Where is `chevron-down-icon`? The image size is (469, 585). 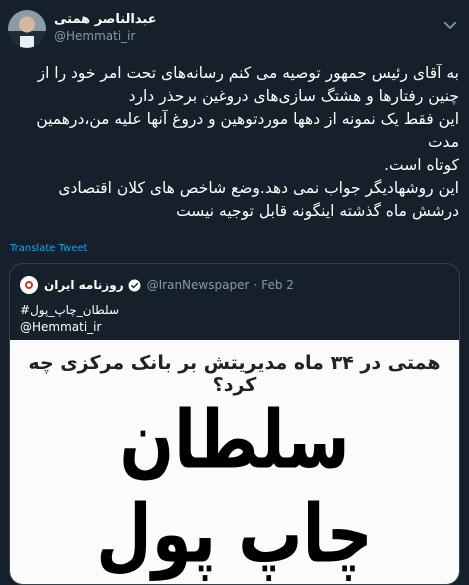 chevron-down-icon is located at coordinates (450, 25).